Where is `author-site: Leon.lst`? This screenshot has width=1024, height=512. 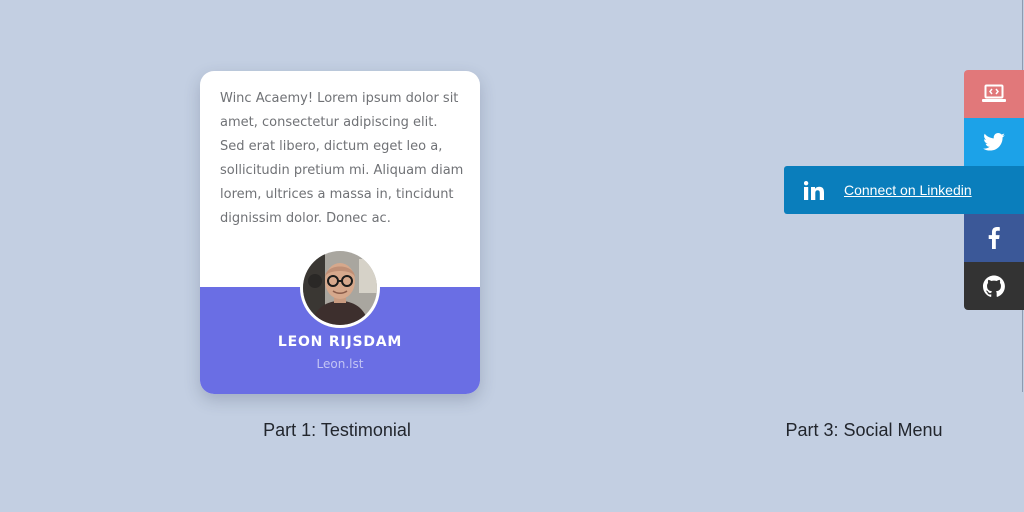 author-site: Leon.lst is located at coordinates (340, 364).